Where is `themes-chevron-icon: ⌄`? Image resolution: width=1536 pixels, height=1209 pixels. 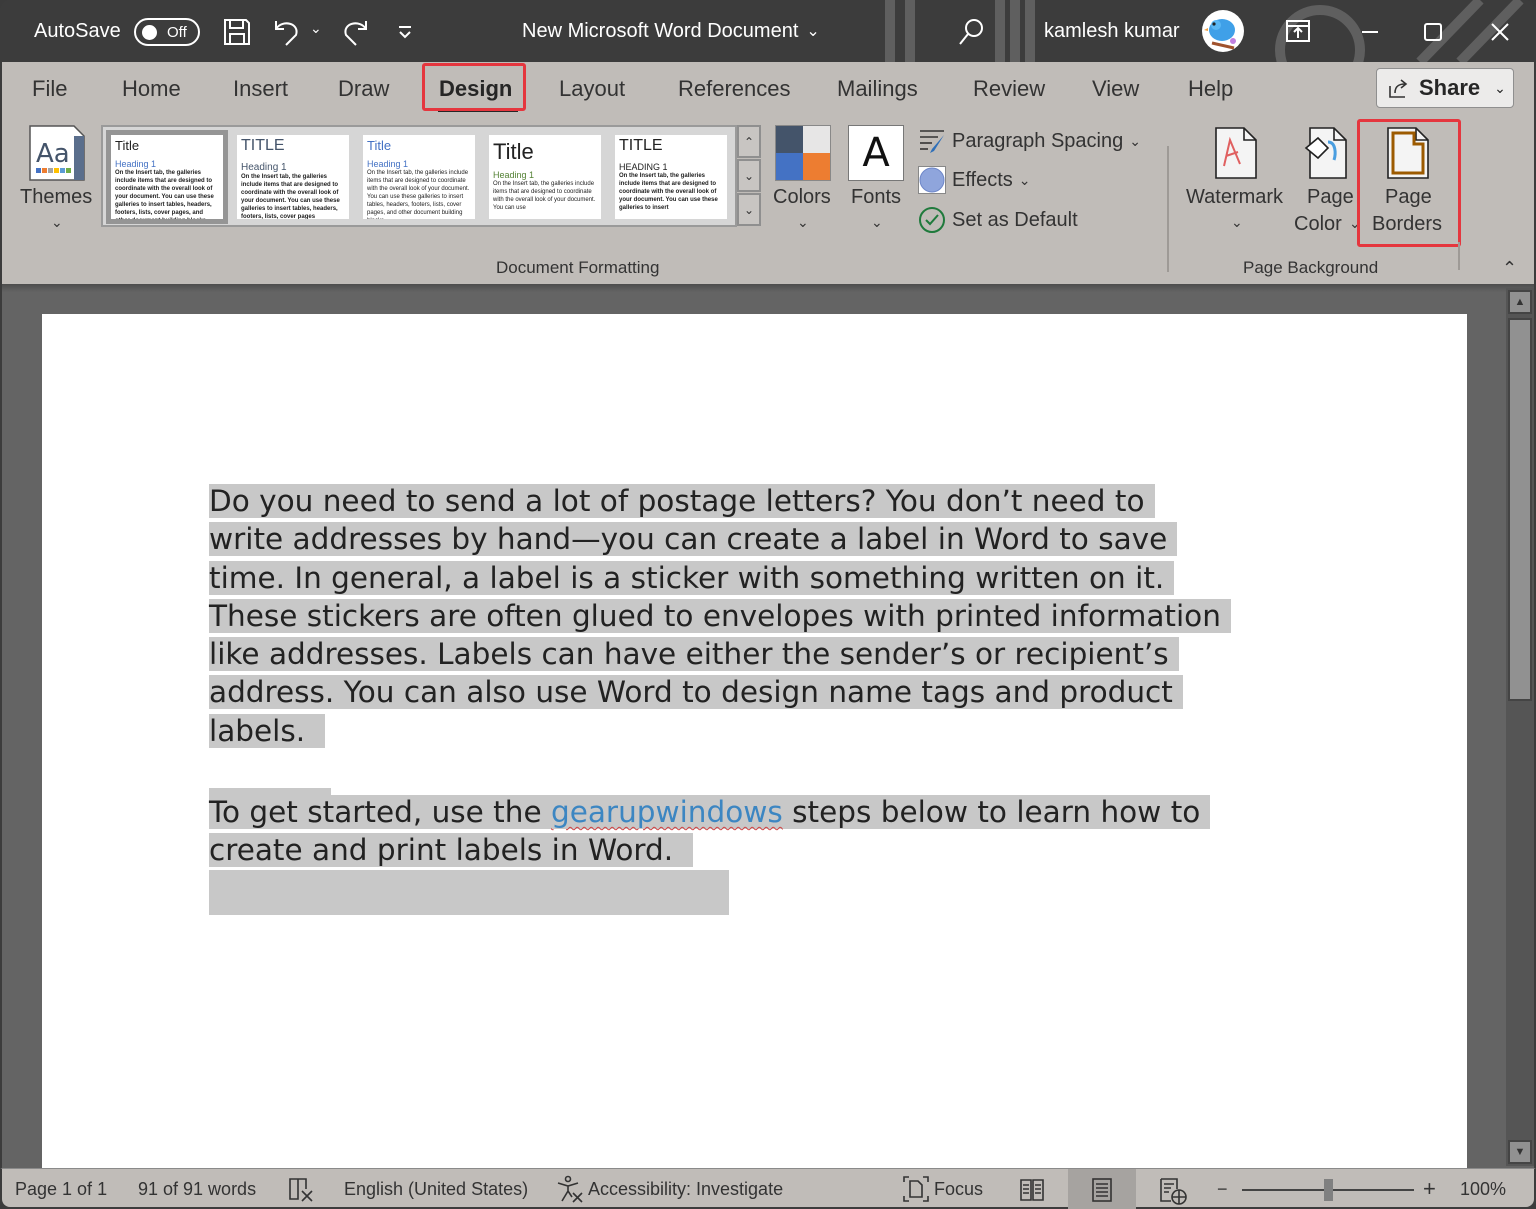
themes-chevron-icon: ⌄ is located at coordinates (57, 222).